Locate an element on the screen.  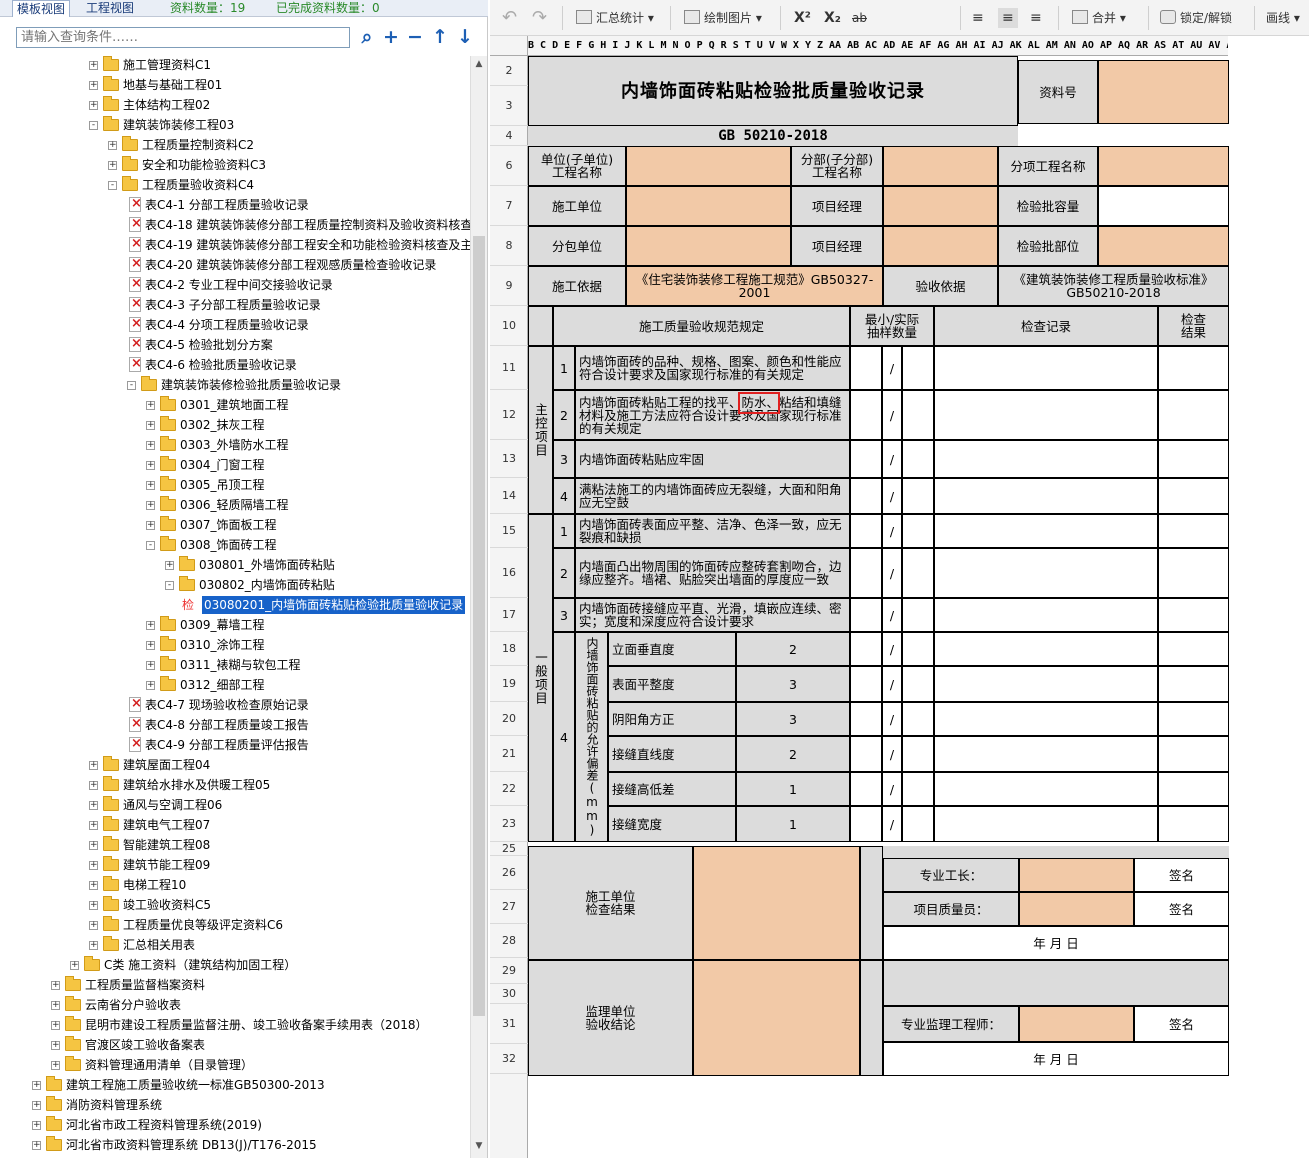
tree-item: +030801_外墙饰面砖粘贴 is located at coordinates (235, 566).